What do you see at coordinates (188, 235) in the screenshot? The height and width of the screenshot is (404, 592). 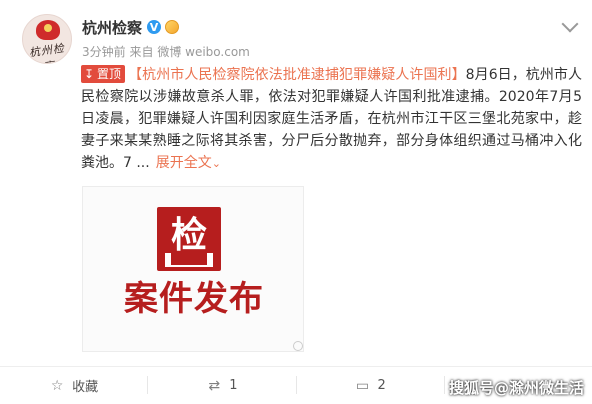 I see `logo-char: 检` at bounding box center [188, 235].